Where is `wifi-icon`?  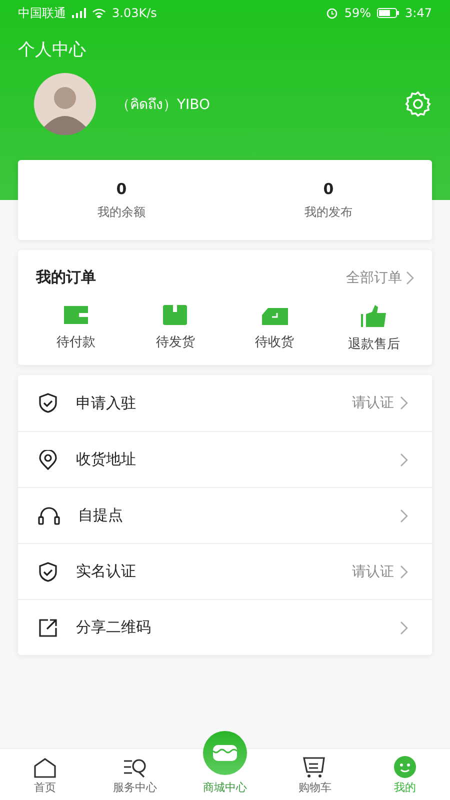 wifi-icon is located at coordinates (99, 13).